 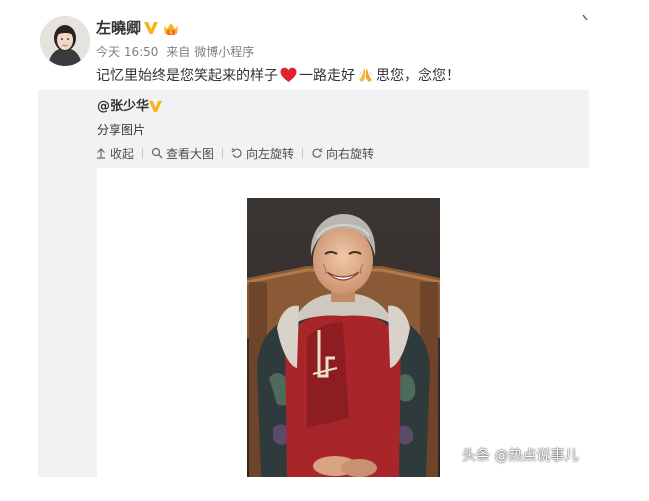 I want to click on post-source-prefix: 来自, so click(x=178, y=52).